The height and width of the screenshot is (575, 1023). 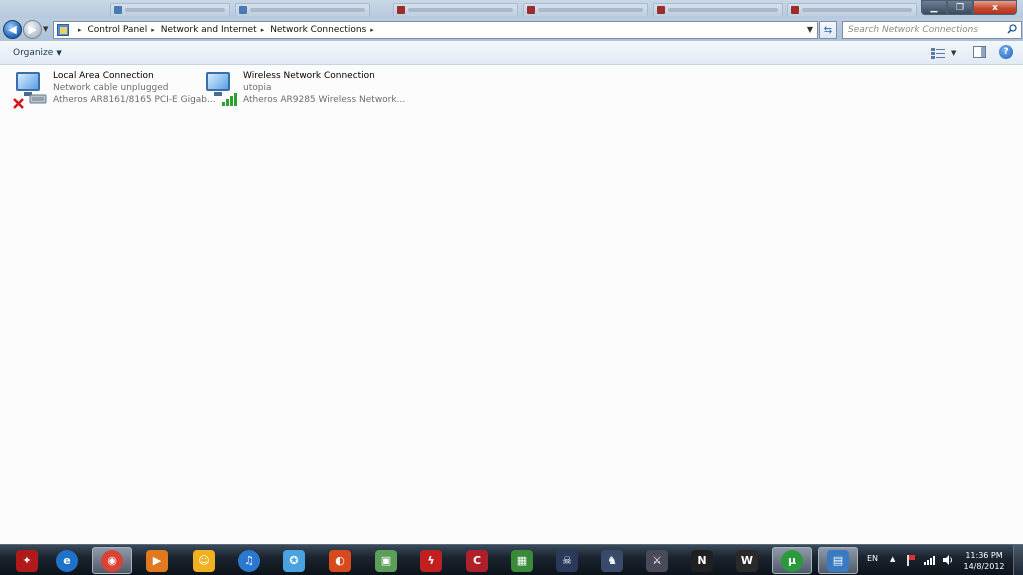 I want to click on browser-icon: ◐, so click(x=340, y=560).